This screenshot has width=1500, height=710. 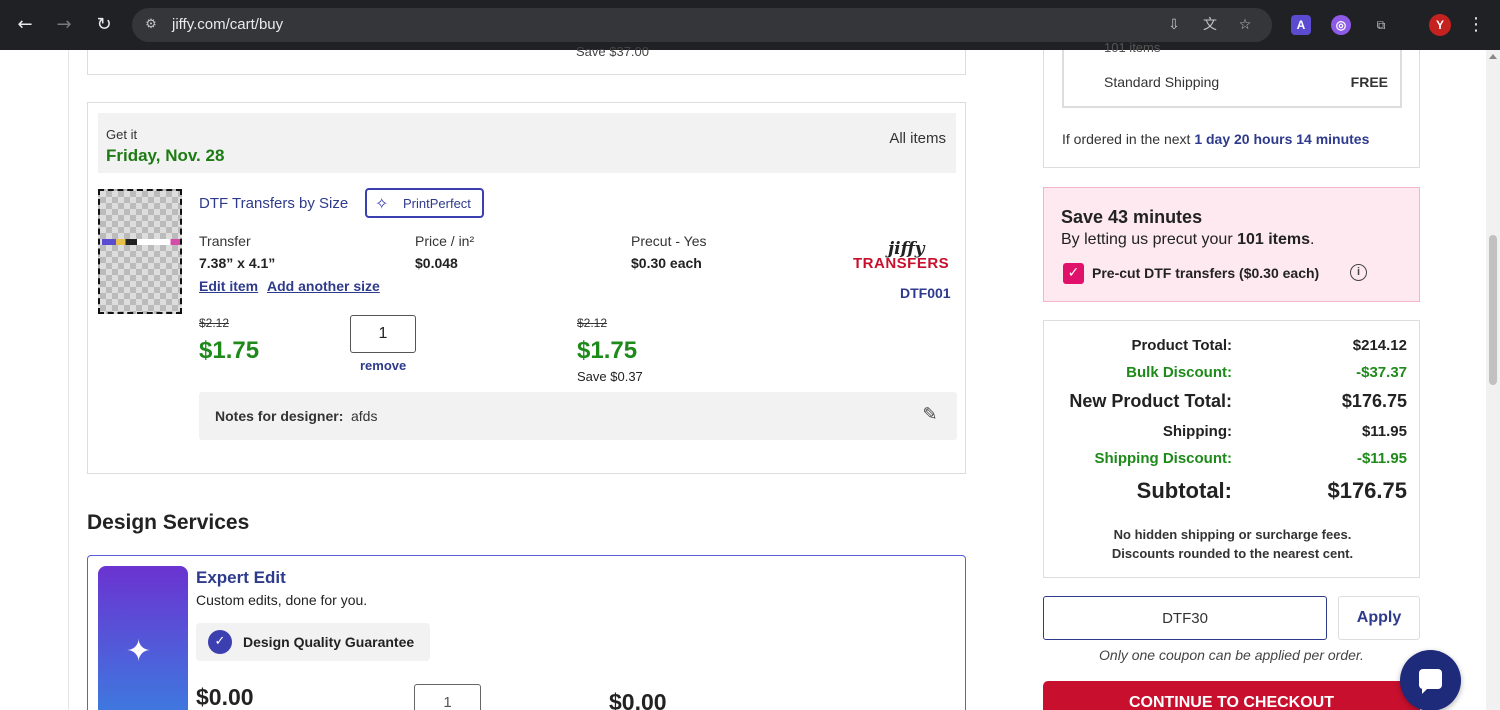 What do you see at coordinates (930, 415) in the screenshot?
I see `edit-notes-icon: ✎` at bounding box center [930, 415].